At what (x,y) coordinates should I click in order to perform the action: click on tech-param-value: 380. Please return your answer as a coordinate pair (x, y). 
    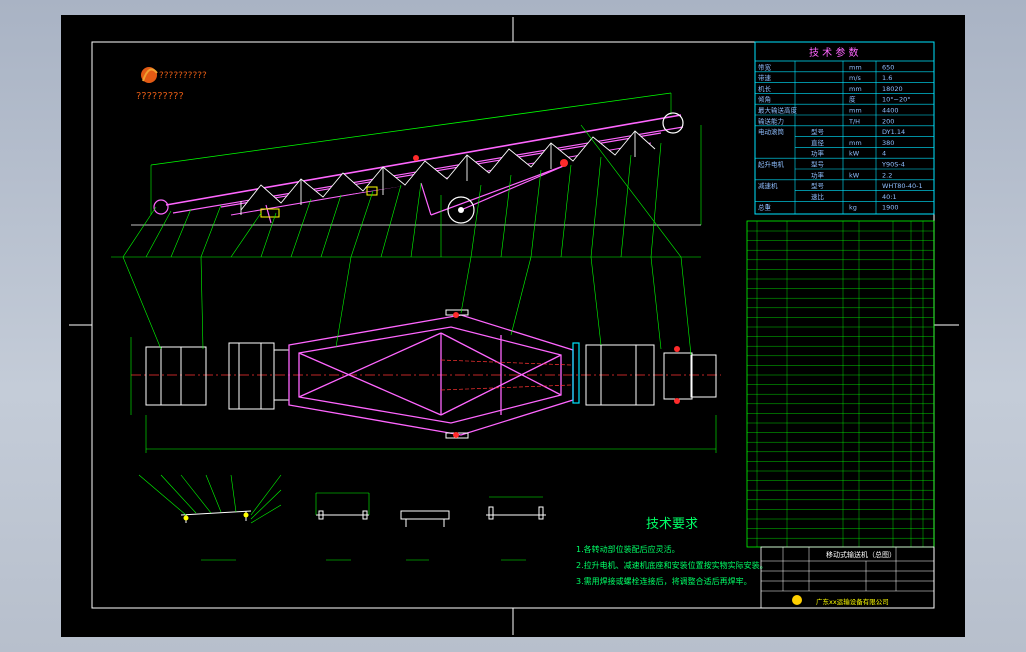
    Looking at the image, I should click on (888, 143).